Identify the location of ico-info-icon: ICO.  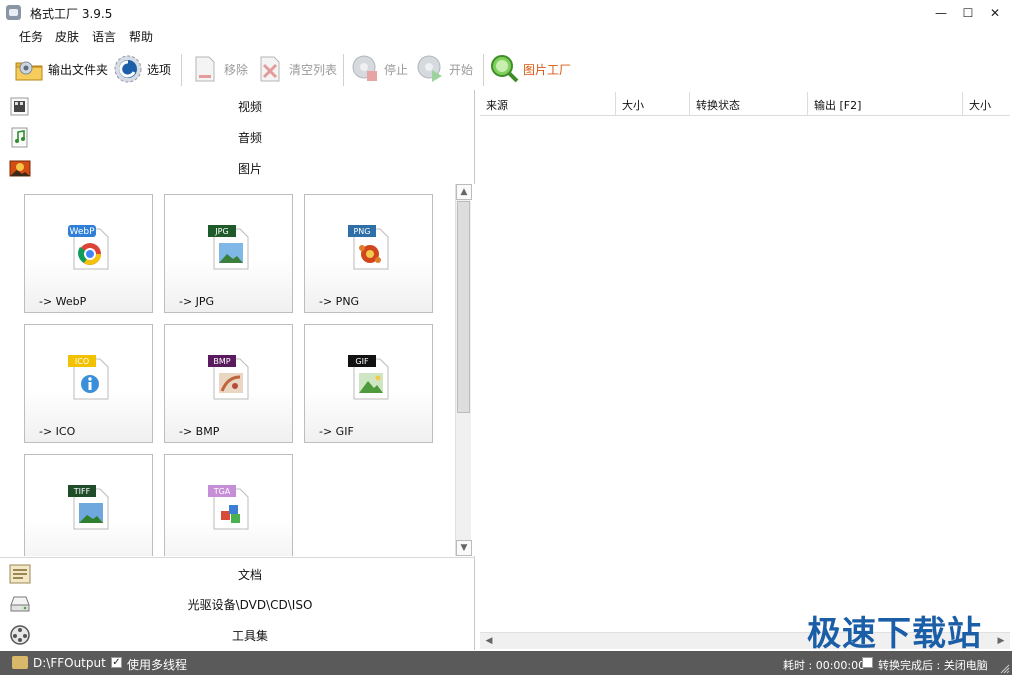
(90, 377).